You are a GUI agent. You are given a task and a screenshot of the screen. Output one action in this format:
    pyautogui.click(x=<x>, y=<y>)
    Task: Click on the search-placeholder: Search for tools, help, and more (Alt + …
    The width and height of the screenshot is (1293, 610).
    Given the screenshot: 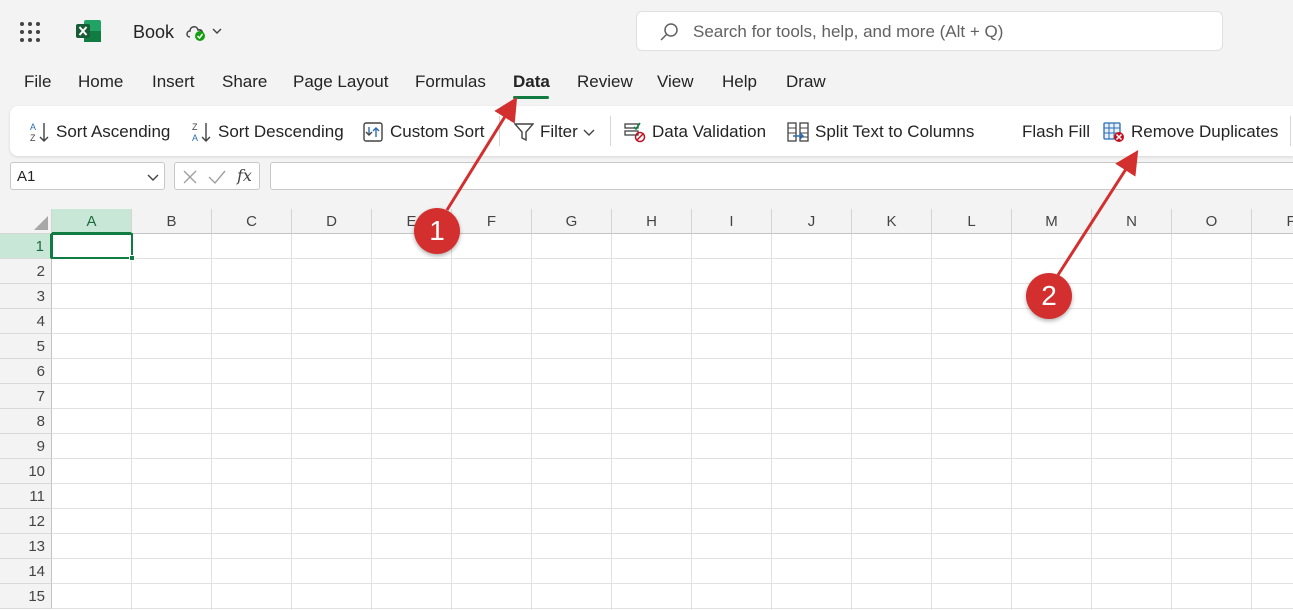 What is the action you would take?
    pyautogui.click(x=848, y=31)
    